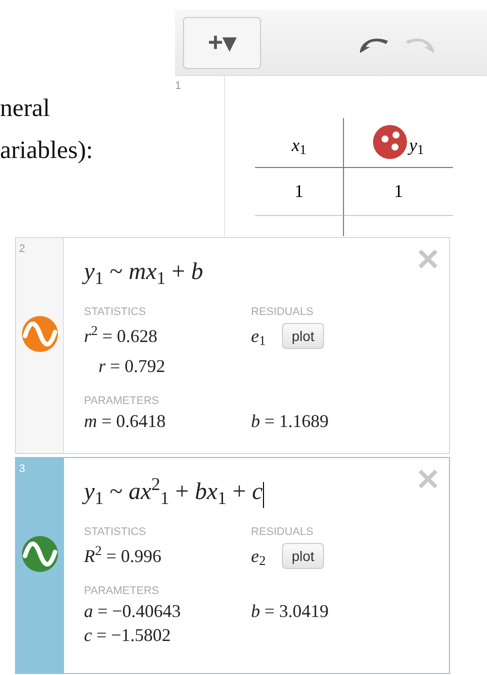 The width and height of the screenshot is (487, 675). What do you see at coordinates (125, 421) in the screenshot?
I see `parameter-value: m = 0.6418` at bounding box center [125, 421].